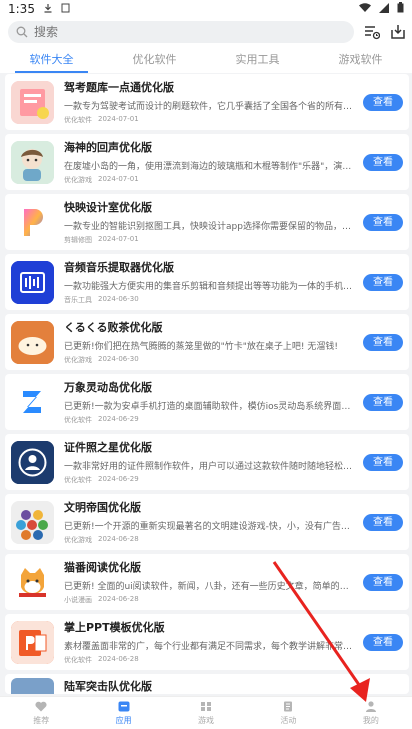 Image resolution: width=412 pixels, height=729 pixels. Describe the element at coordinates (78, 300) in the screenshot. I see `app-category: 音乐工具` at that location.